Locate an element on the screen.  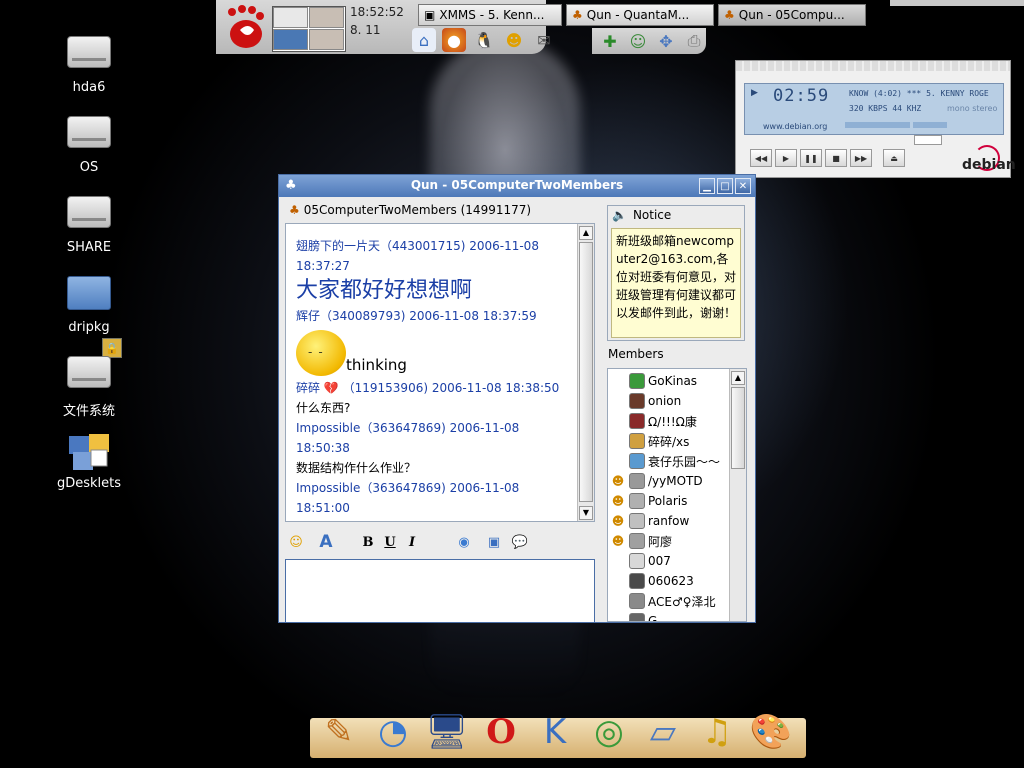
member-item: ACE♂♀泽北 is located at coordinates (663, 601).